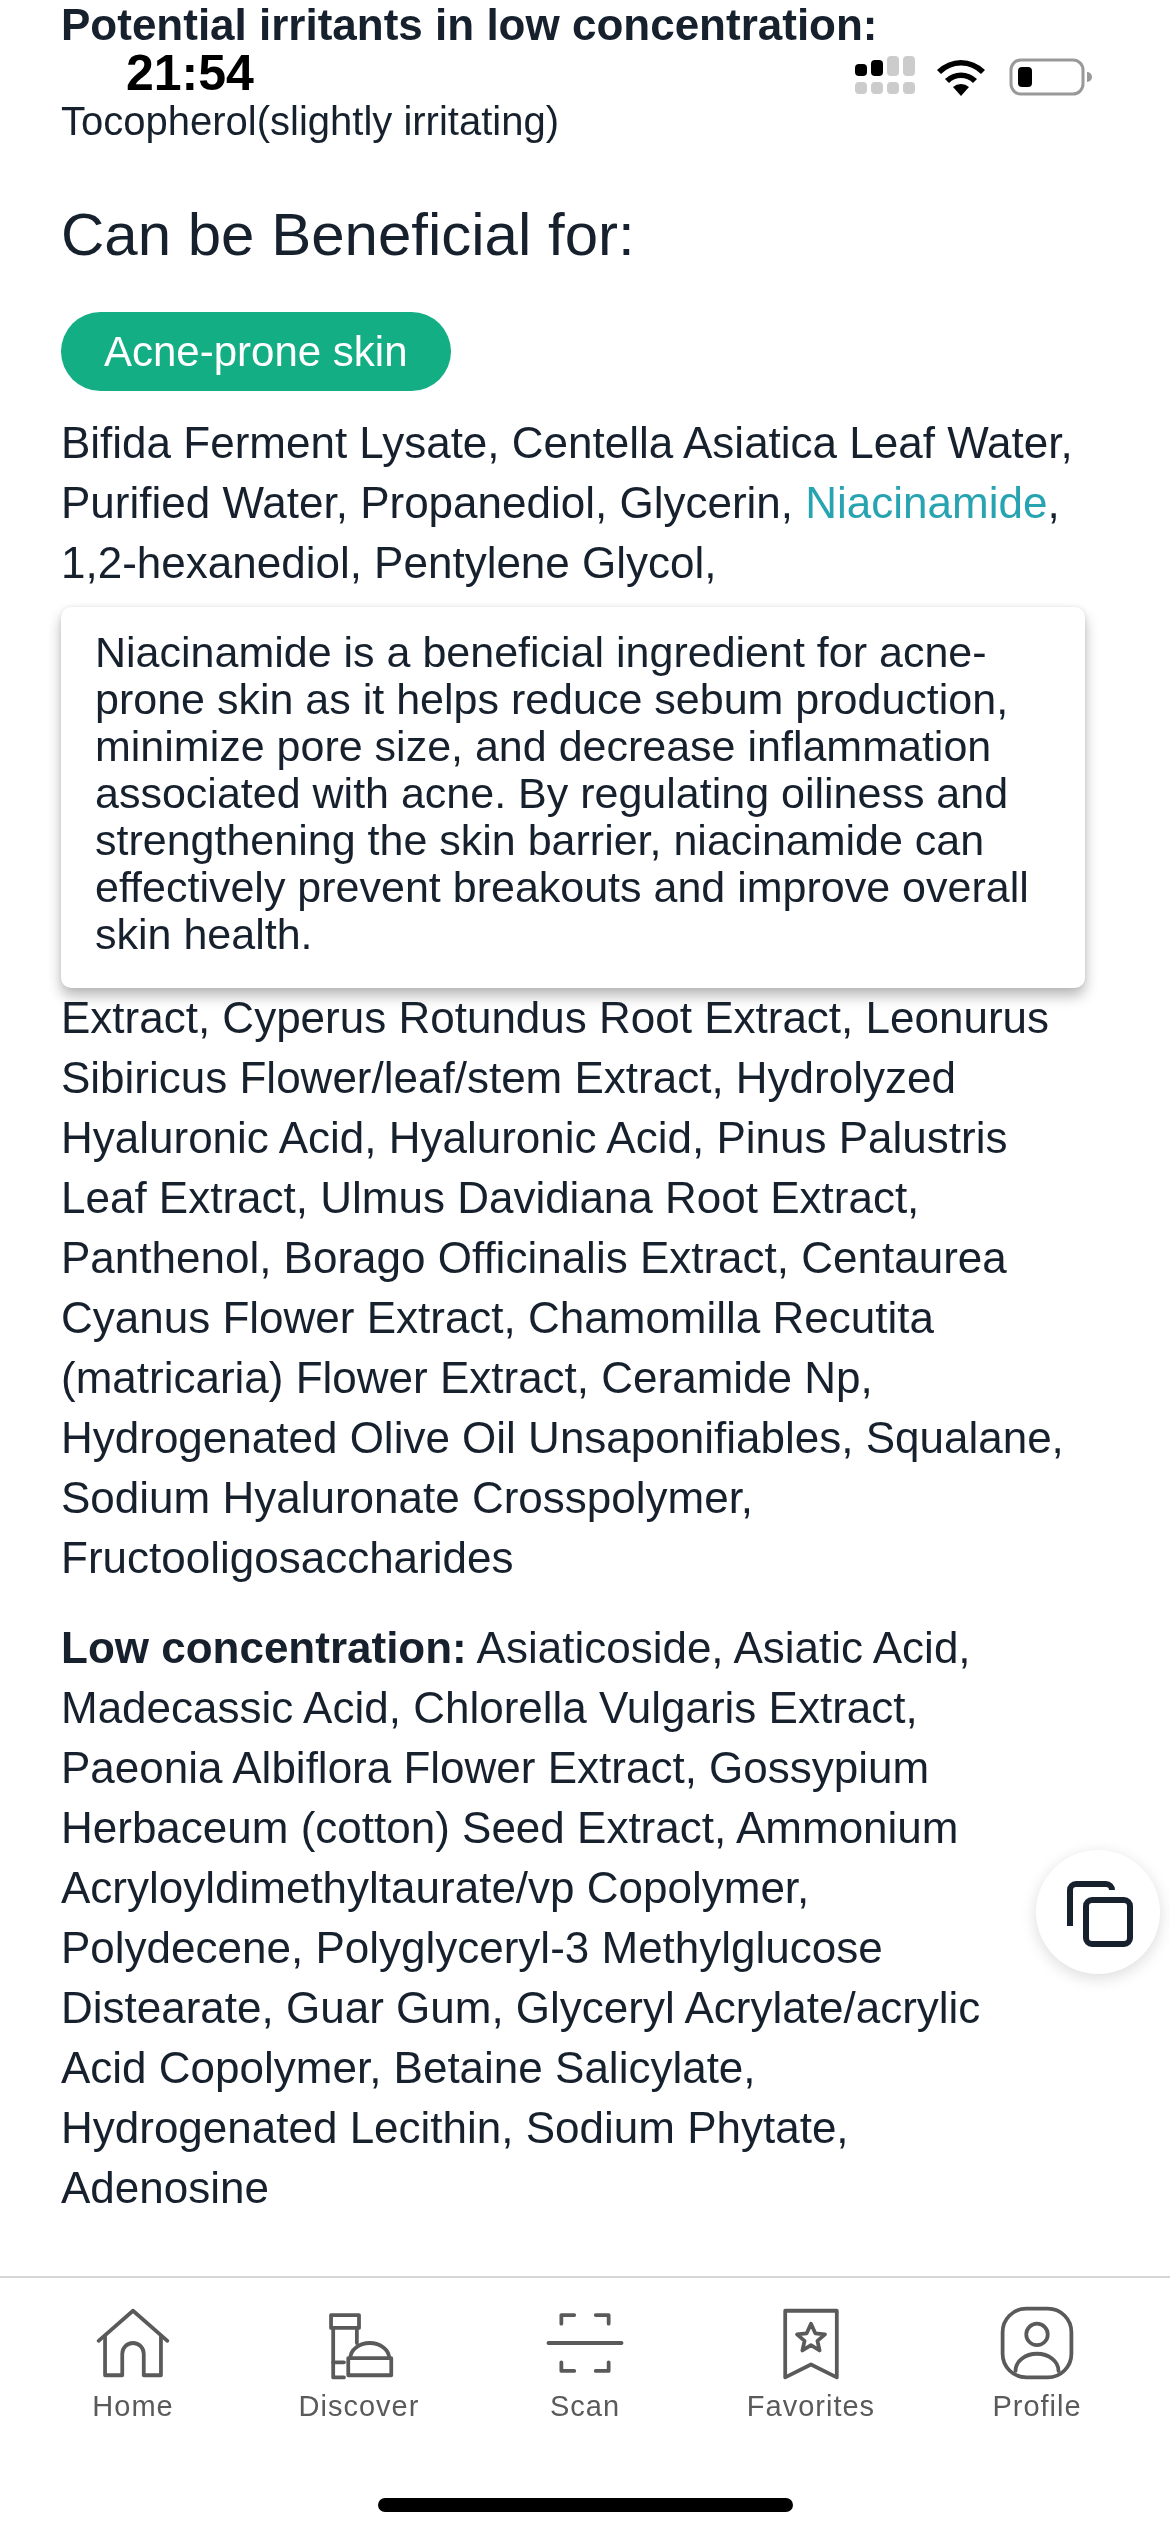 The height and width of the screenshot is (2532, 1170). I want to click on info-tooltip: Niacinamide is a beneficial ingredient for acne-prone skin as it helps reduce sebum production, minimize pore size, and decrease inflammation associated with acne. By regulating oiliness and strengthening the skin barrier, niacinamide can effectively prevent breakouts and improve overall skin health., so click(573, 797).